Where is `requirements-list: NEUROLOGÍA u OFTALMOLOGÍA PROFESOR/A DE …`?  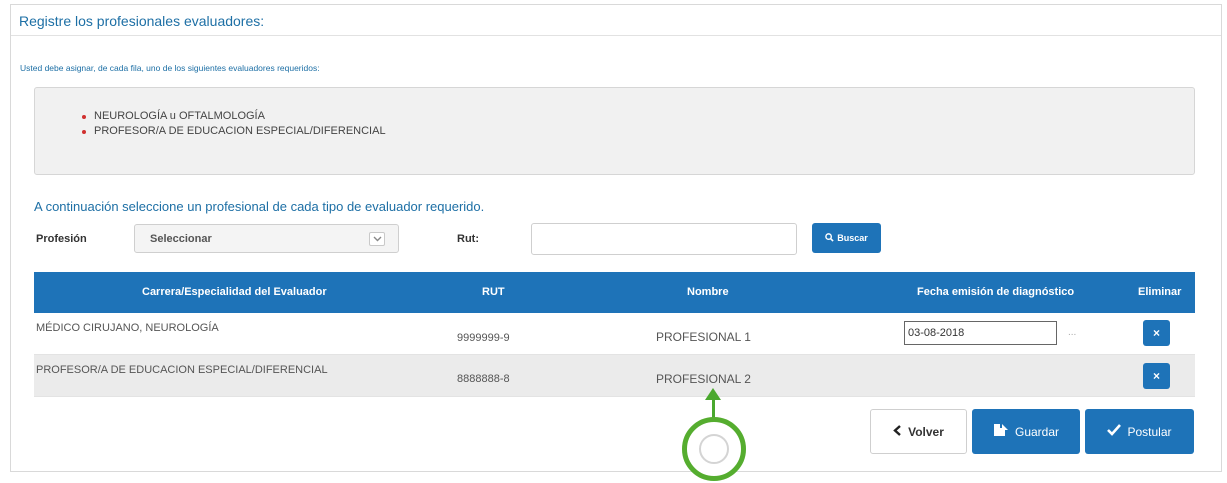
requirements-list: NEUROLOGÍA u OFTALMOLOGÍA PROFESOR/A DE … is located at coordinates (234, 124).